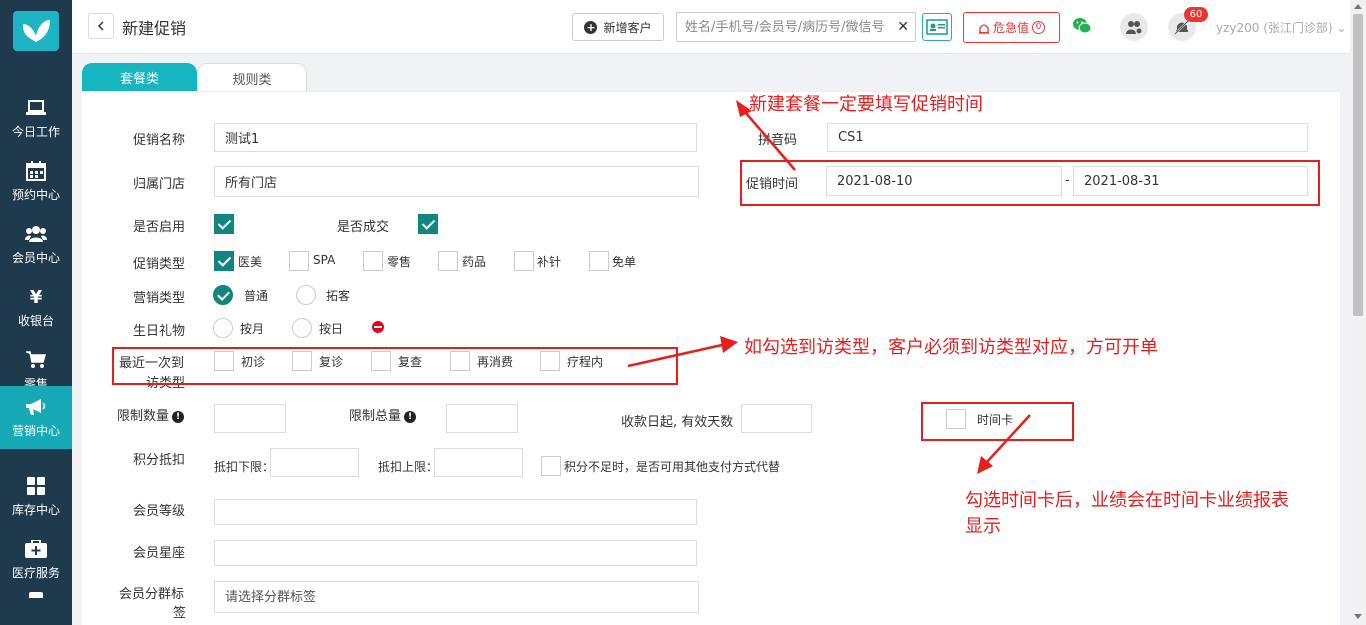  I want to click on users-icon, so click(36, 234).